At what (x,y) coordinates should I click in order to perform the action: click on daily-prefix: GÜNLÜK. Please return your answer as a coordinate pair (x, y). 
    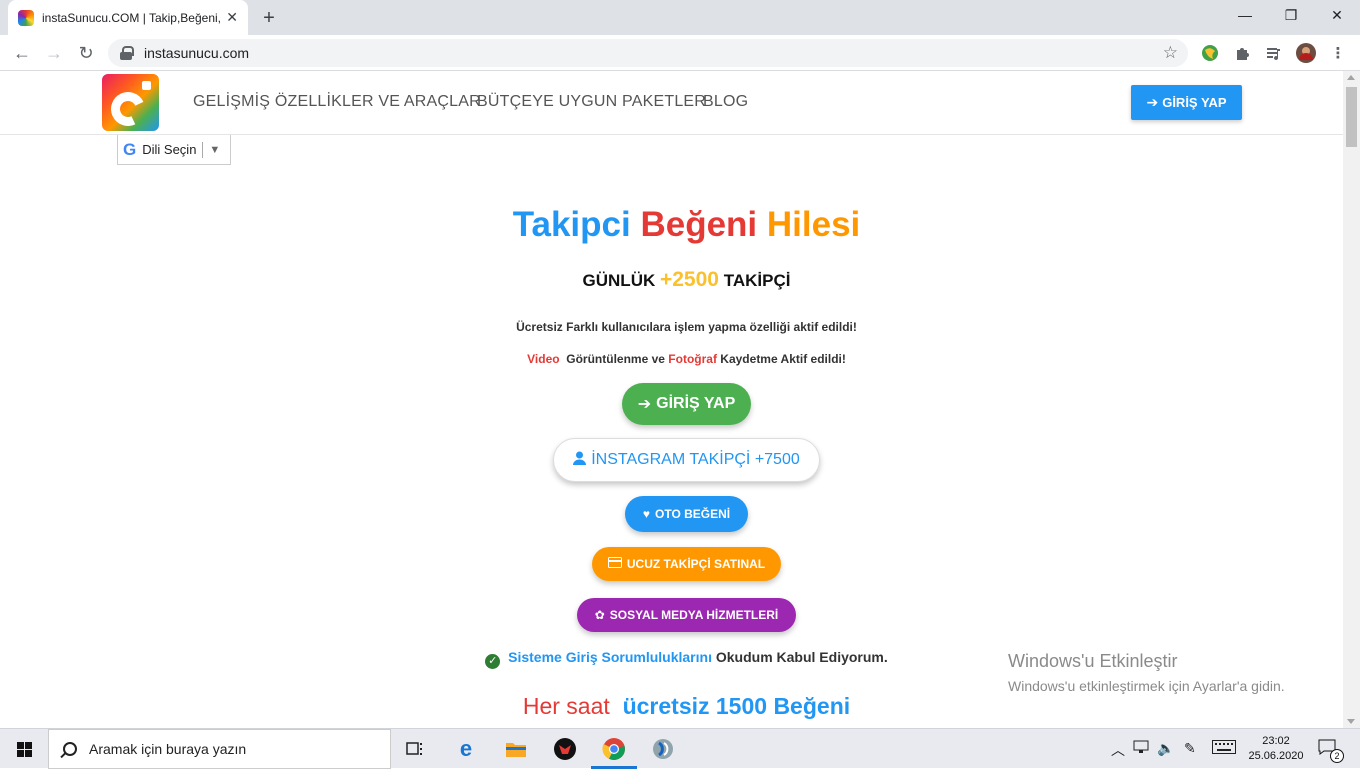
    Looking at the image, I should click on (619, 280).